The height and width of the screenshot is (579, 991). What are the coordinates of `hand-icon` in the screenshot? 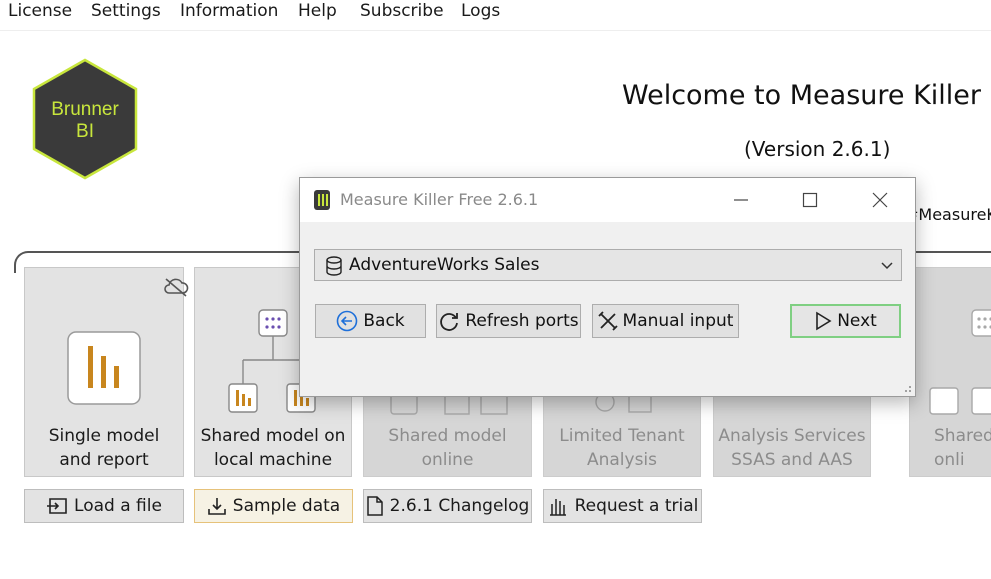 It's located at (557, 507).